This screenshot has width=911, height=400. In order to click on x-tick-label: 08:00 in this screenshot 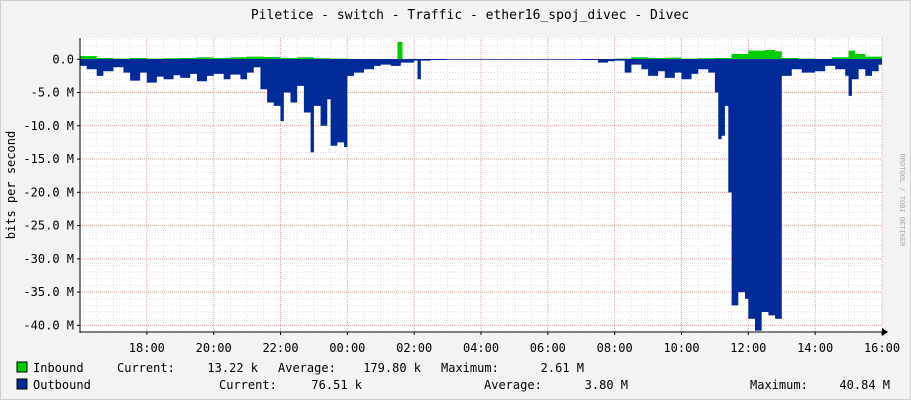, I will do `click(615, 348)`.